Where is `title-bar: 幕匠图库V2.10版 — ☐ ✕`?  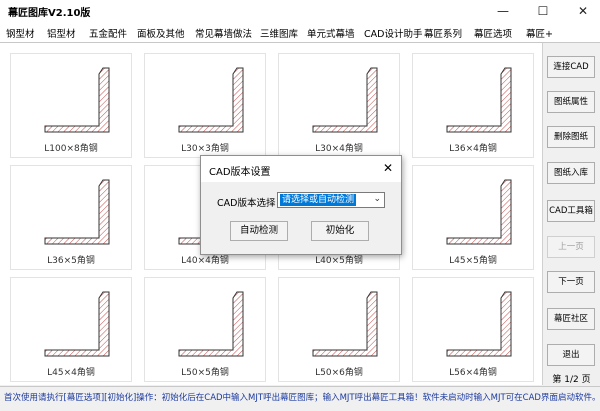
title-bar: 幕匠图库V2.10版 — ☐ ✕ is located at coordinates (300, 11).